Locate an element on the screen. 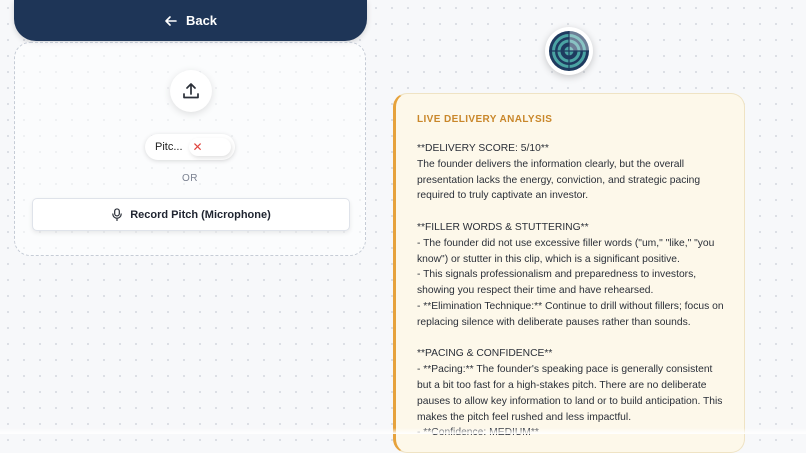 The width and height of the screenshot is (806, 453). record-pitch-button: Record Pitch (Microphone) is located at coordinates (191, 214).